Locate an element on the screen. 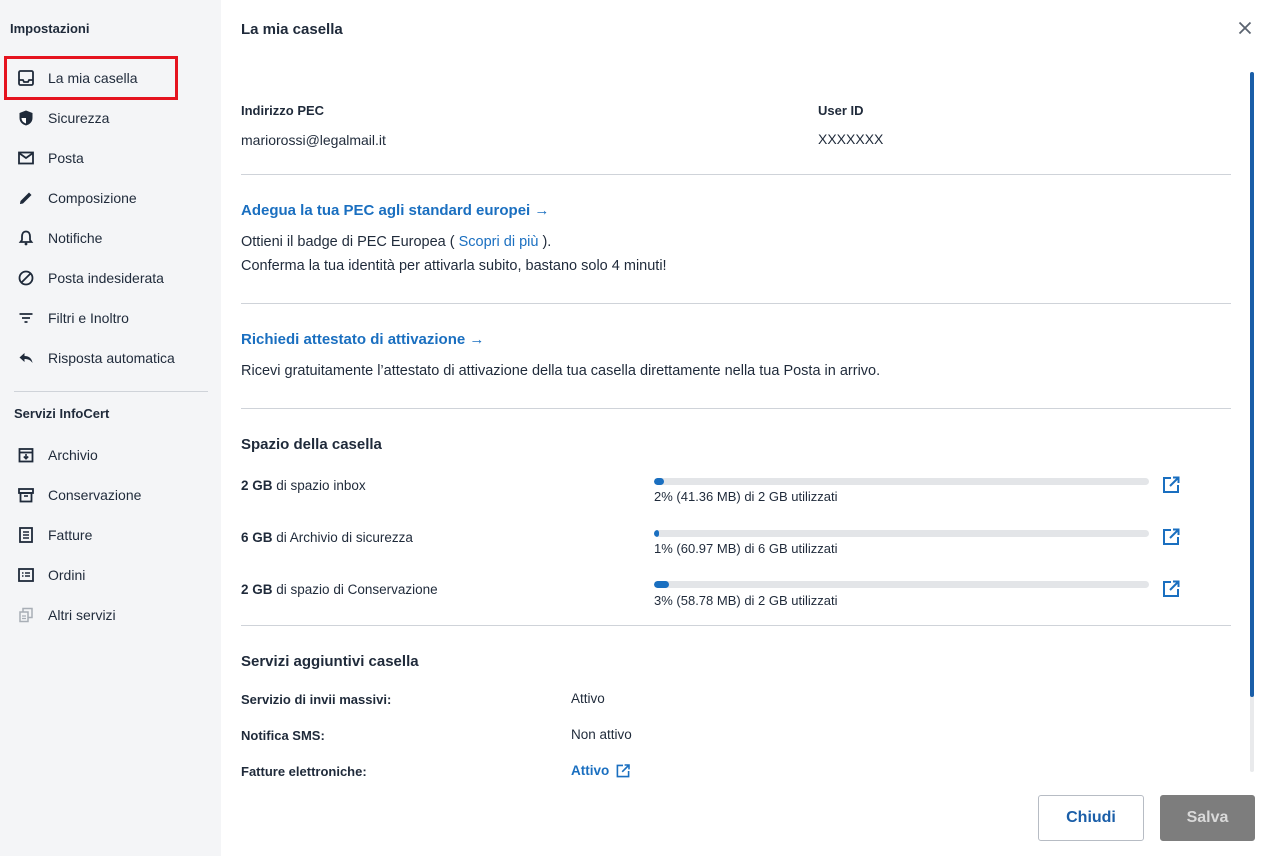 Image resolution: width=1274 pixels, height=856 pixels. sidebar-item-altri-servizi: Altri servizi is located at coordinates (111, 615).